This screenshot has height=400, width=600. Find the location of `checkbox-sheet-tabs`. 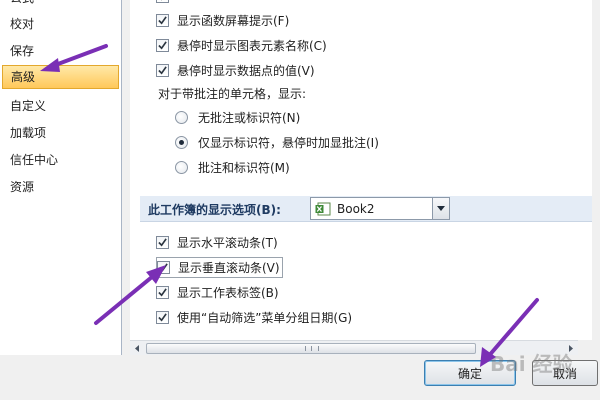

checkbox-sheet-tabs is located at coordinates (162, 292).